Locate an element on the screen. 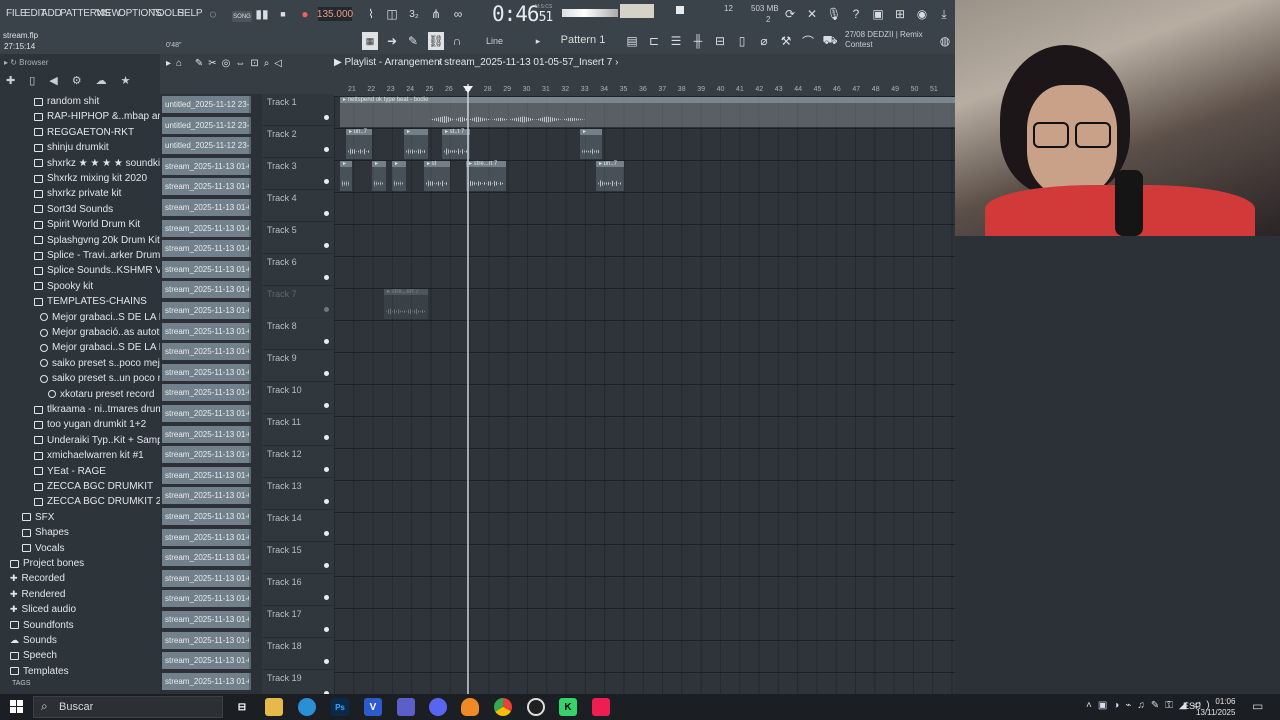 The height and width of the screenshot is (720, 1280). track-header: Track 16 is located at coordinates (298, 590).